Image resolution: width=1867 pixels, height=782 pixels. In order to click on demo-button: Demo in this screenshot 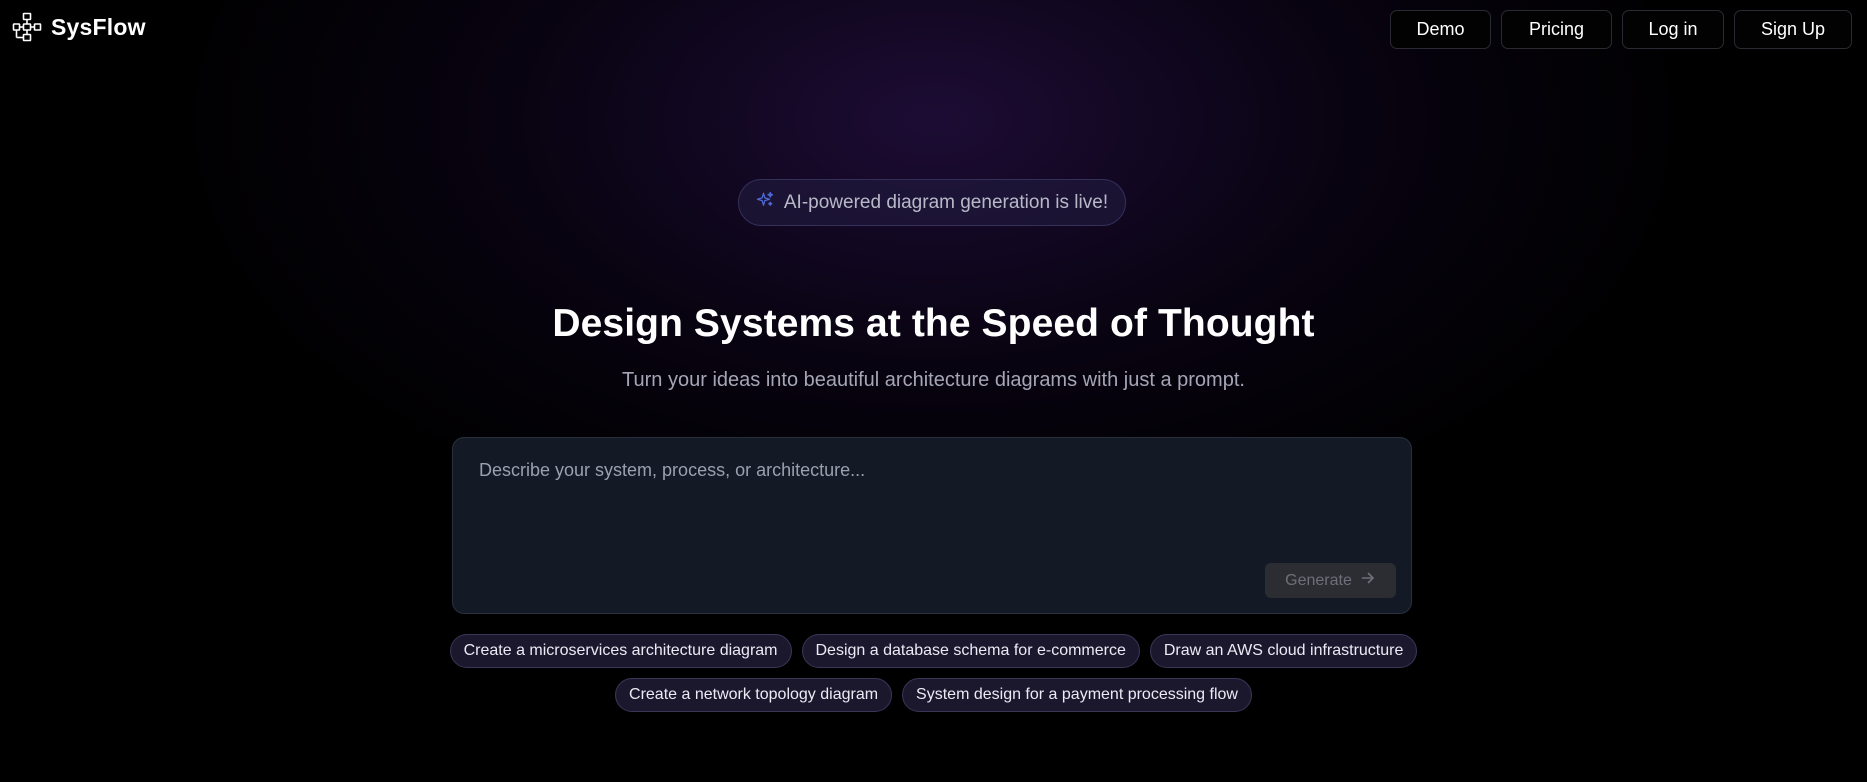, I will do `click(1440, 29)`.